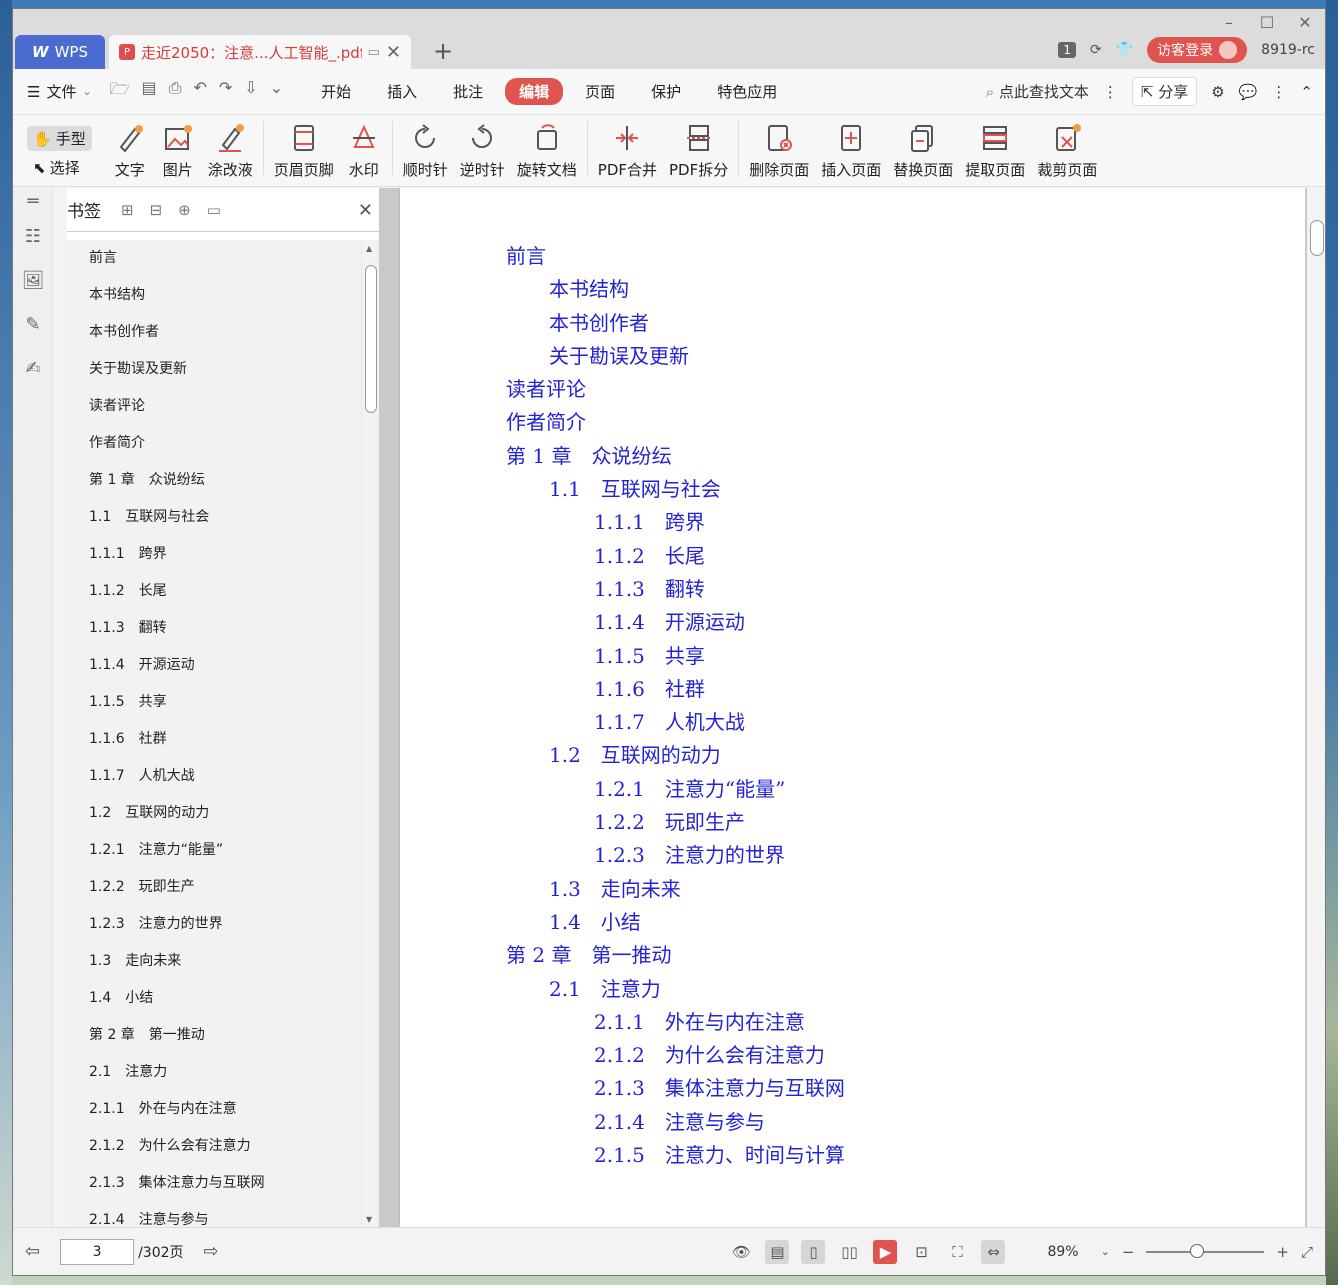  I want to click on toc-link: 前言, so click(675, 256).